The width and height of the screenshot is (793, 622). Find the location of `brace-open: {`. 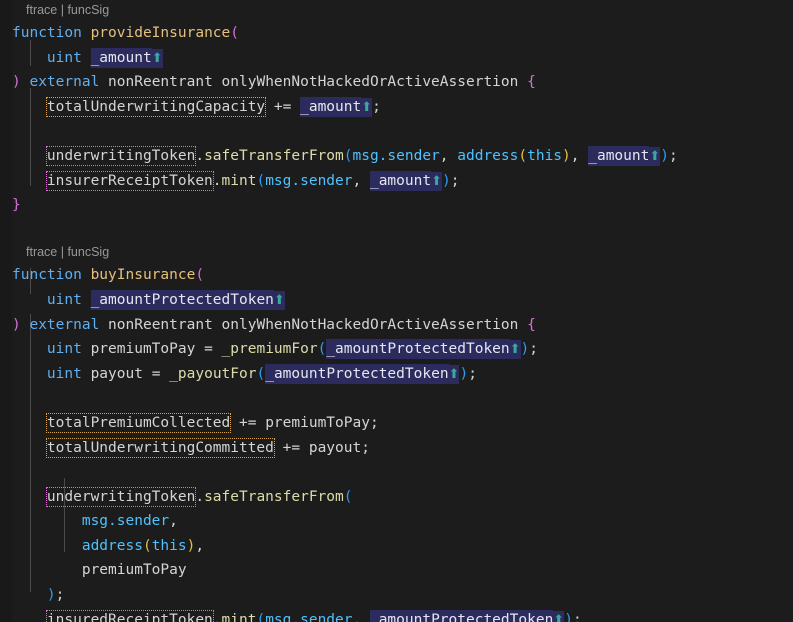

brace-open: { is located at coordinates (531, 324).